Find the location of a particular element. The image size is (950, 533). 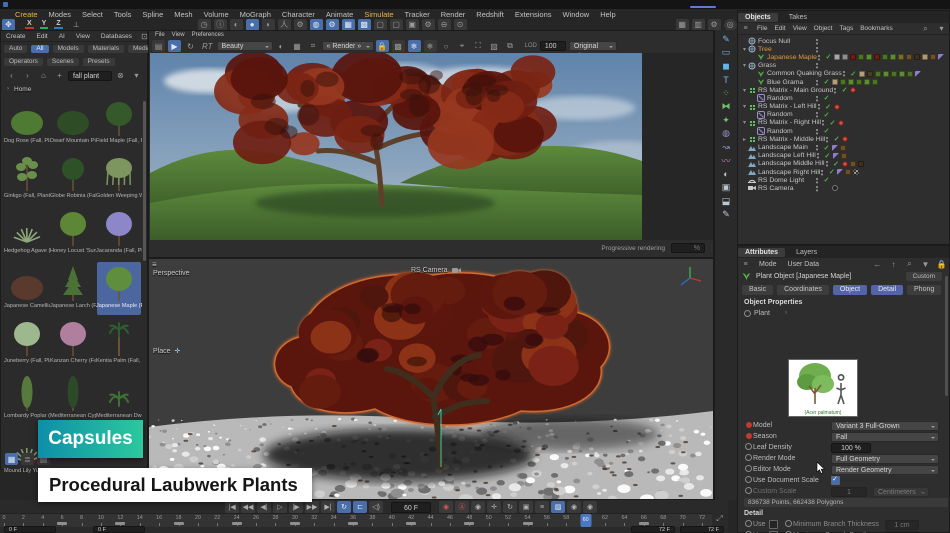

compare-icon: ⧉ is located at coordinates (510, 46).